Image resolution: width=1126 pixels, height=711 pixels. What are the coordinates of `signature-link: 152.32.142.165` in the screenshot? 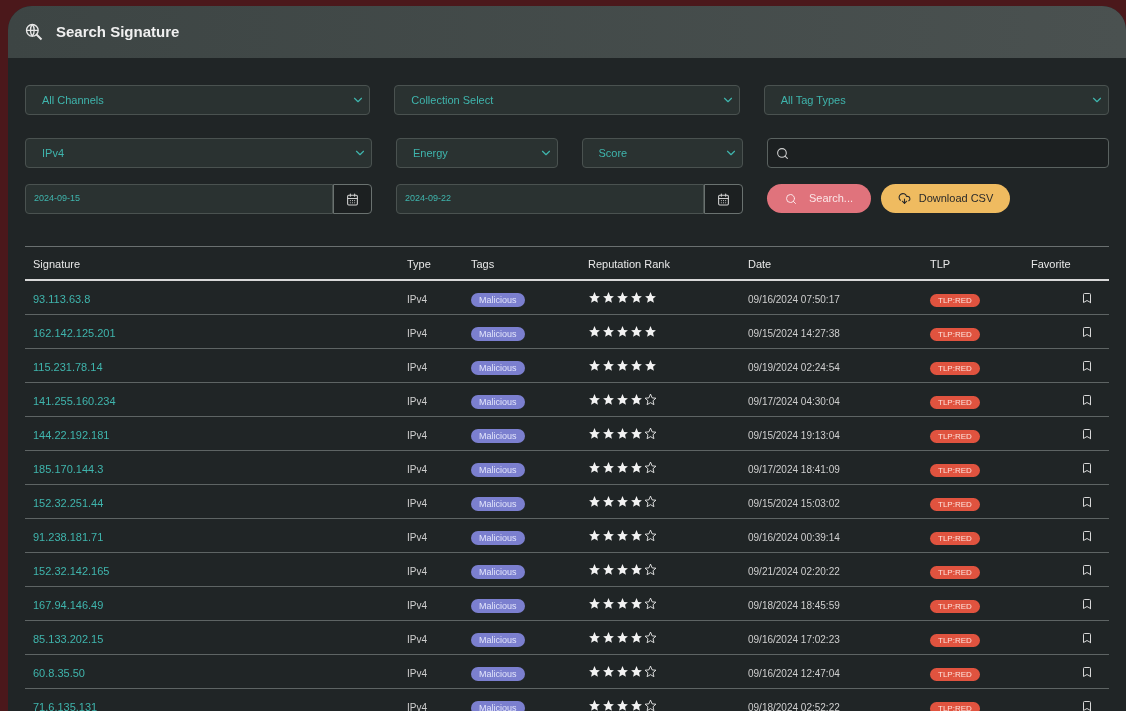 It's located at (71, 570).